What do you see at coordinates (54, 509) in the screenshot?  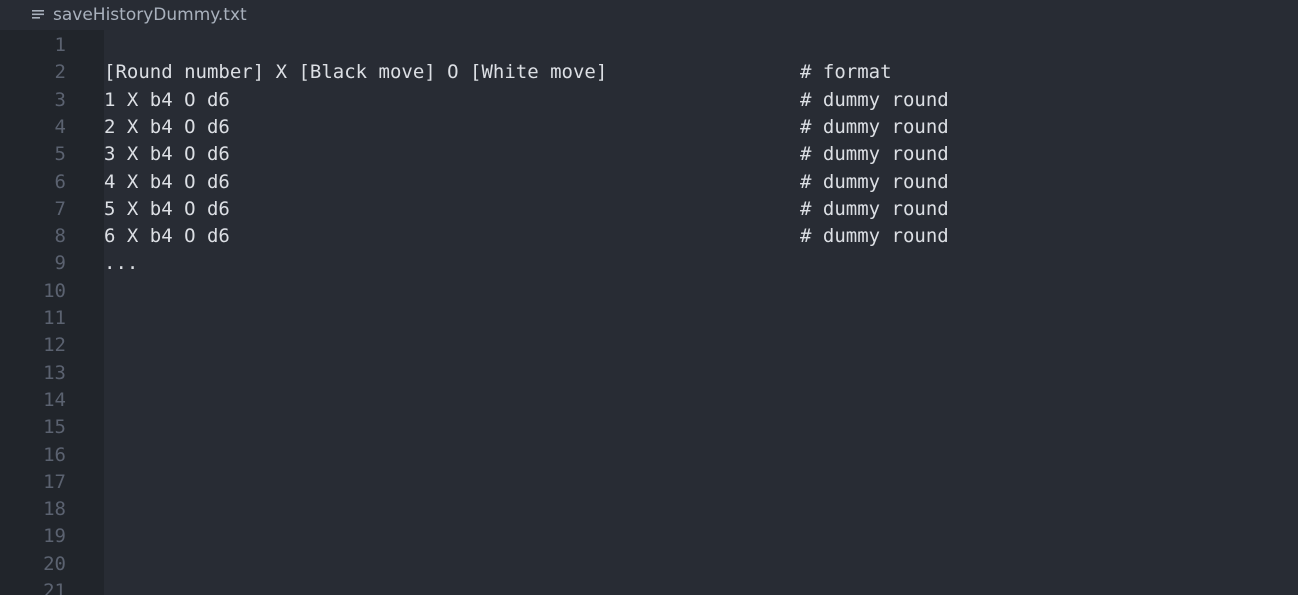 I see `line-number: 18` at bounding box center [54, 509].